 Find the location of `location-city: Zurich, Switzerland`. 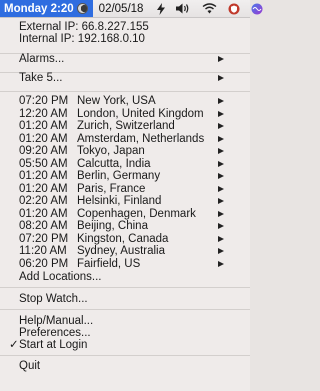

location-city: Zurich, Switzerland is located at coordinates (126, 126).